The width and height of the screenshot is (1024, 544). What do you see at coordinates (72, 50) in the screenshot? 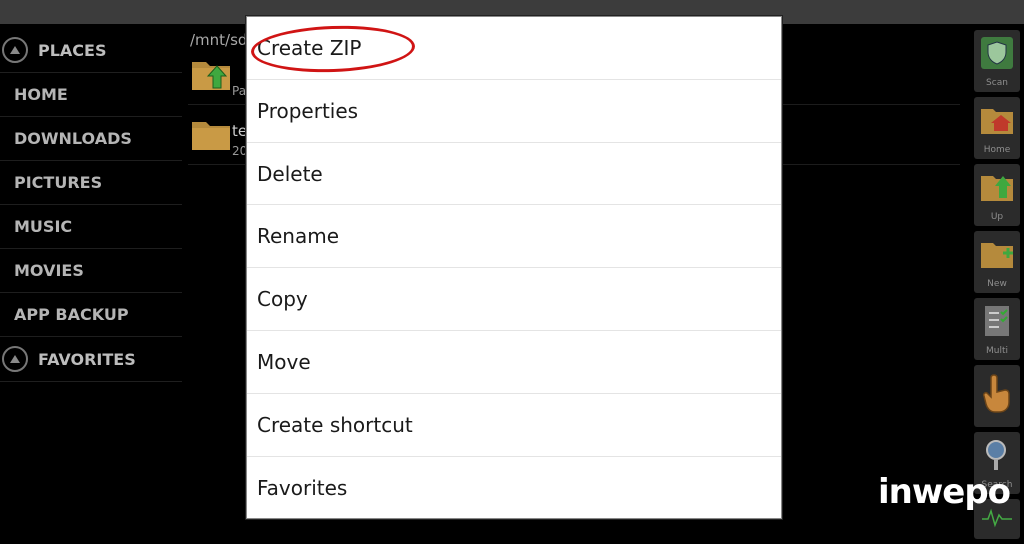
I see `places-label: PLACES` at bounding box center [72, 50].